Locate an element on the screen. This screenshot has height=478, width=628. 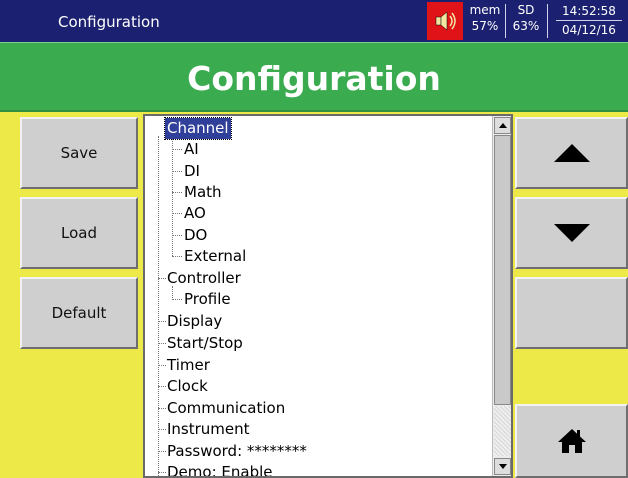
tree-item-math: Math is located at coordinates (203, 192).